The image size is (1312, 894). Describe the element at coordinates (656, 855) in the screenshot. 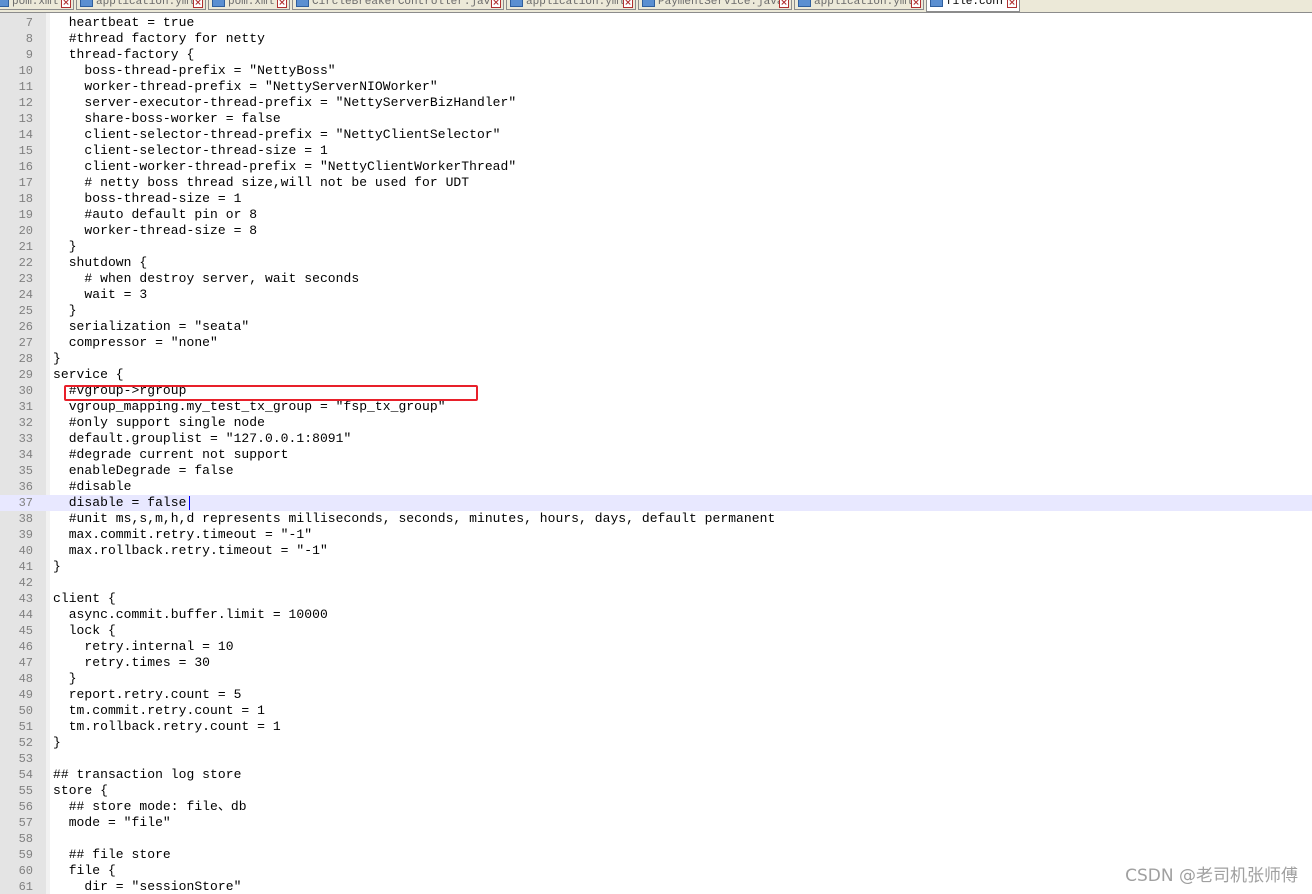

I see `code-line: 59 ## file store` at that location.